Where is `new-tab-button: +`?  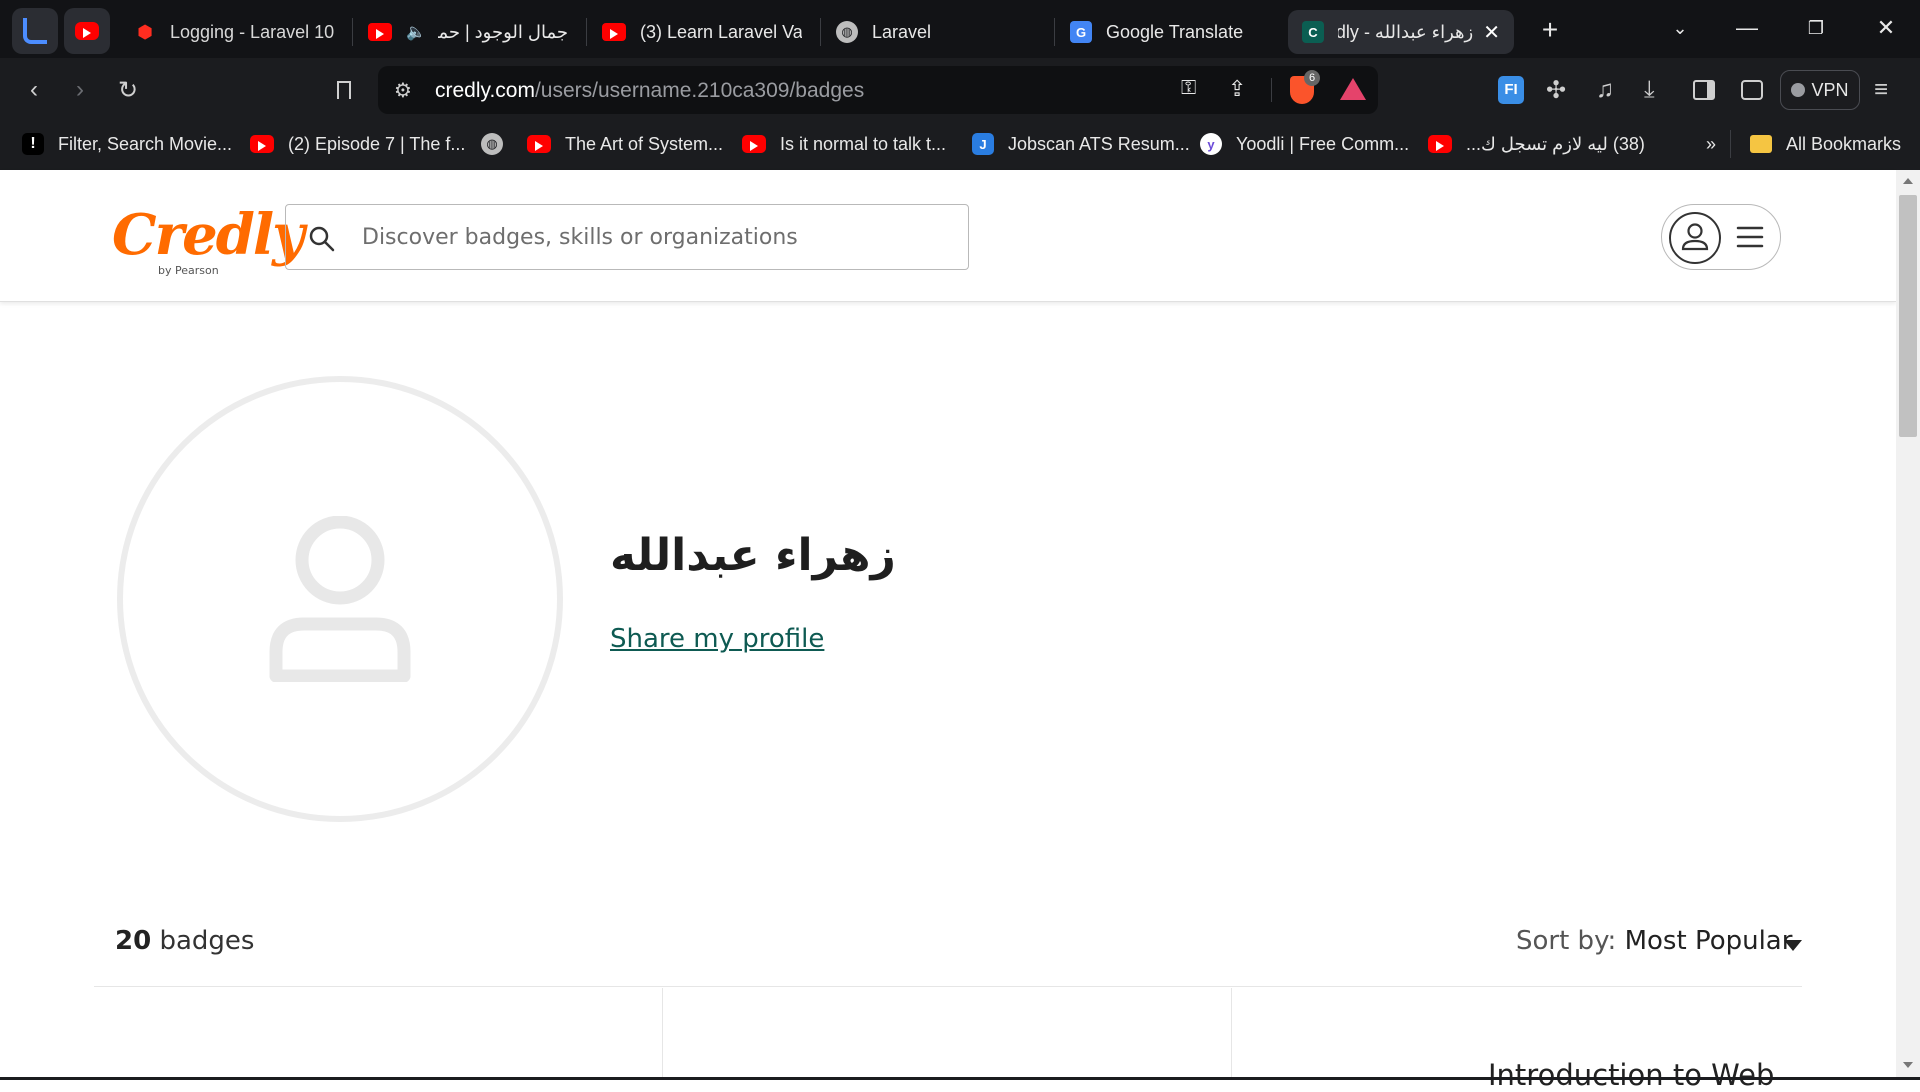 new-tab-button: + is located at coordinates (1550, 30).